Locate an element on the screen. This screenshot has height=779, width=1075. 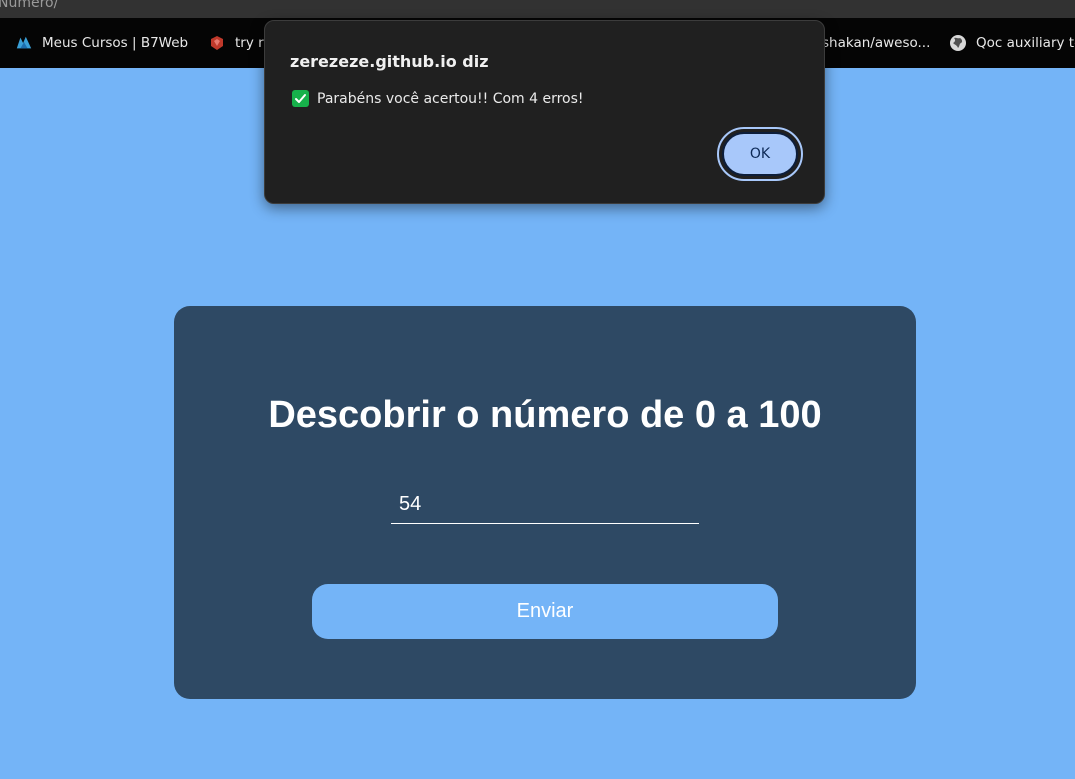
dialog-message: Parabéns você acertou!! Com 4 erros! is located at coordinates (438, 98).